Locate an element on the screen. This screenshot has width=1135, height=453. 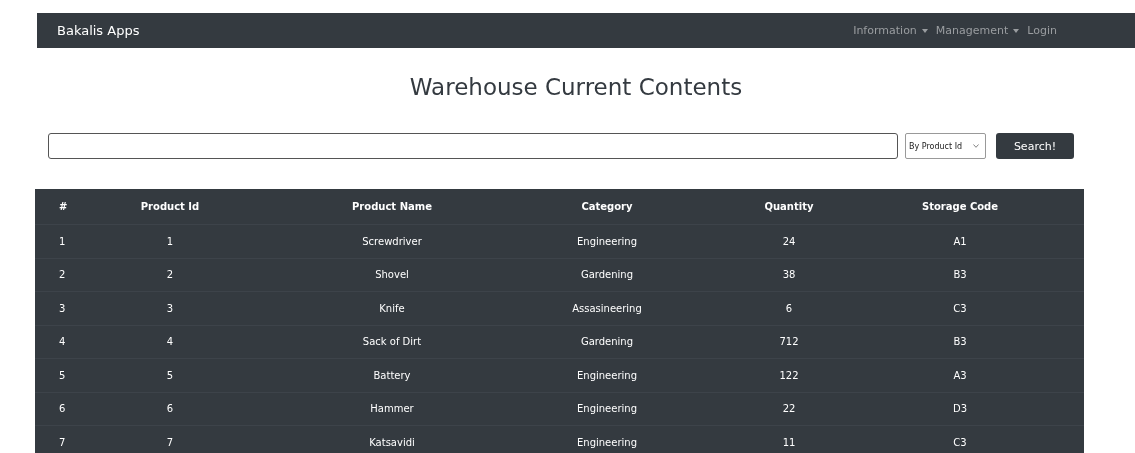
column-header: Category is located at coordinates (607, 206).